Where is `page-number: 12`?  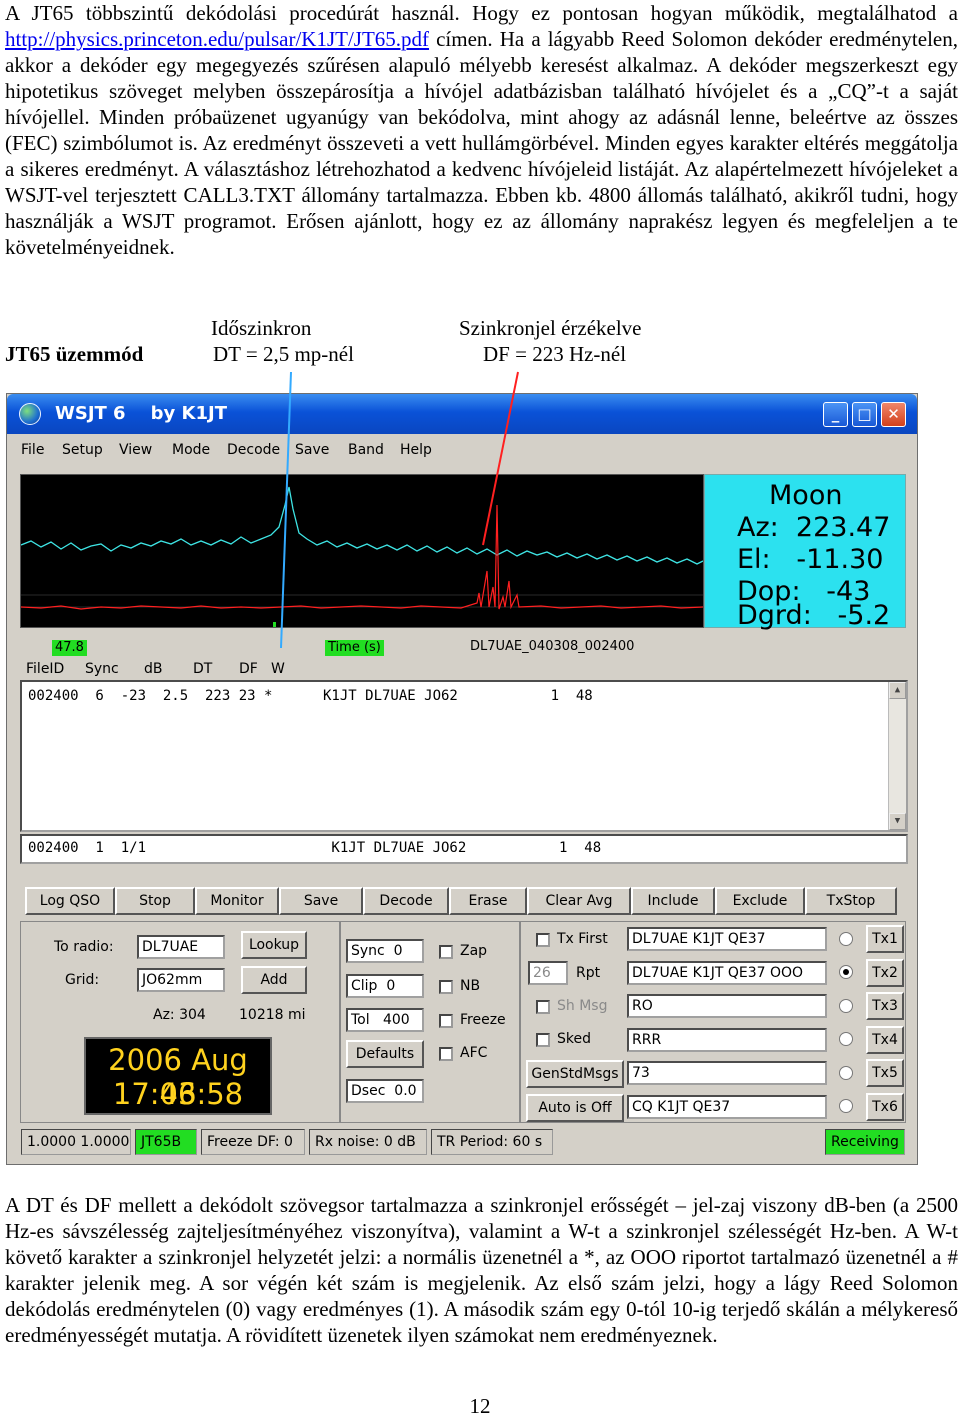 page-number: 12 is located at coordinates (480, 1406).